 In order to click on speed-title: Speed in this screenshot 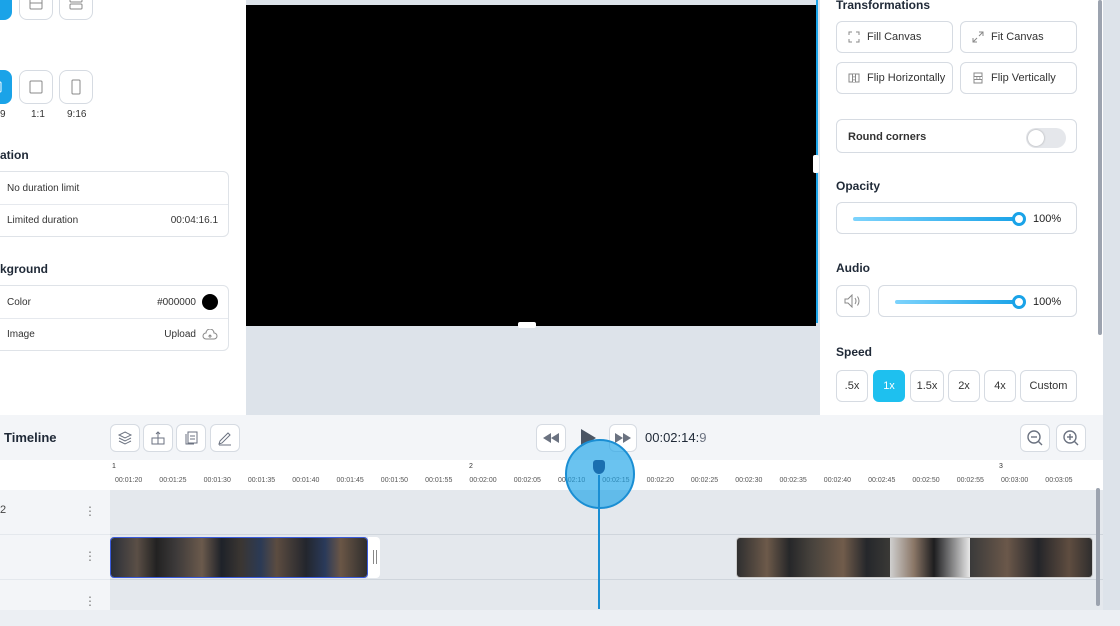, I will do `click(854, 352)`.